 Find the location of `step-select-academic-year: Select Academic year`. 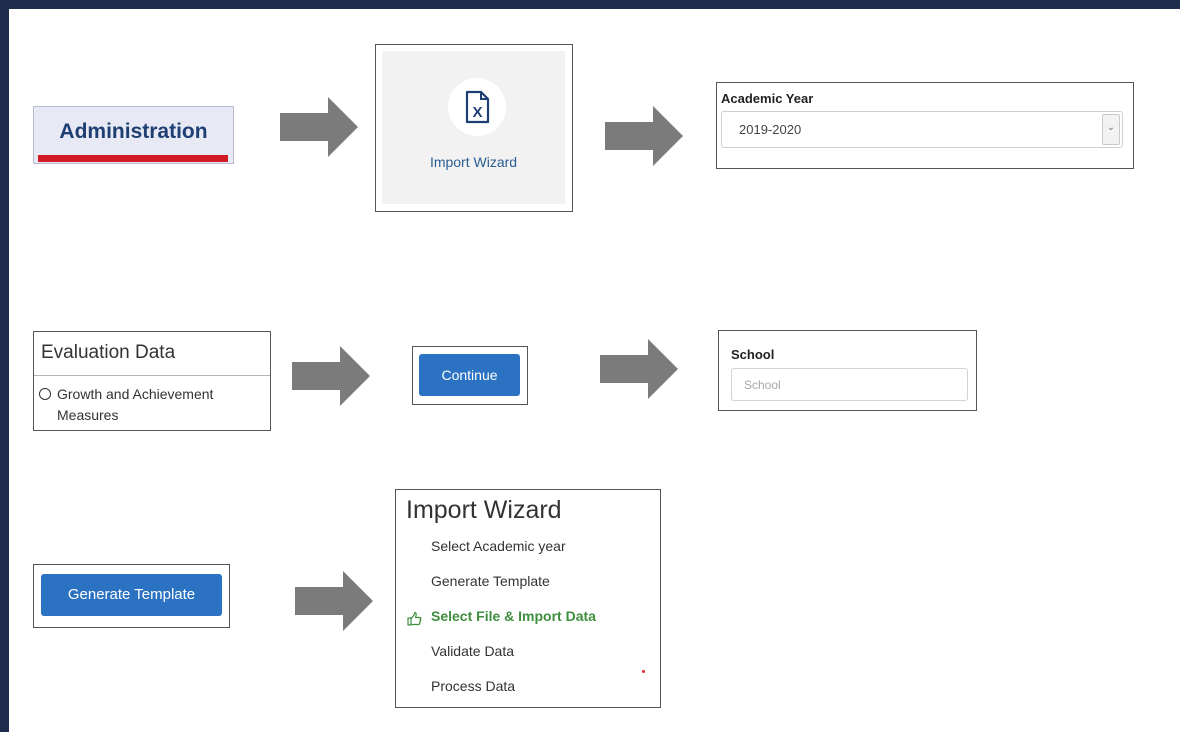

step-select-academic-year: Select Academic year is located at coordinates (498, 546).